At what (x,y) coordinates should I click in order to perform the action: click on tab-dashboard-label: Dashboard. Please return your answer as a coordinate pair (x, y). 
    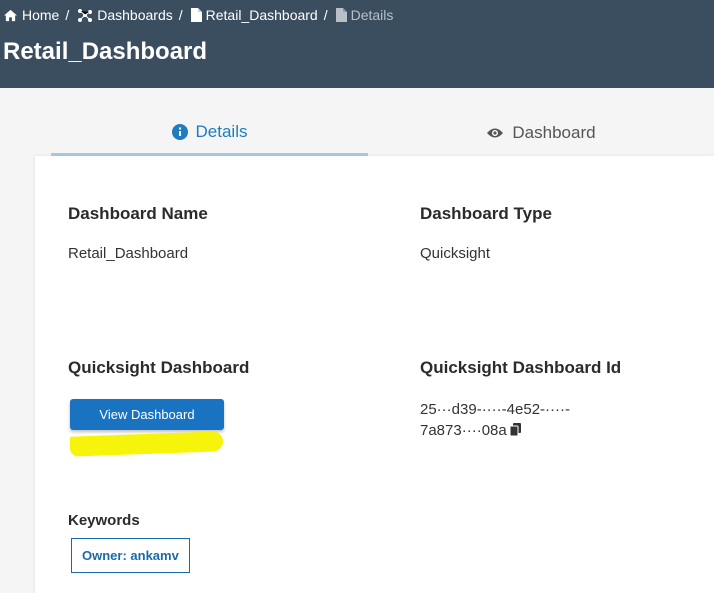
    Looking at the image, I should click on (554, 132).